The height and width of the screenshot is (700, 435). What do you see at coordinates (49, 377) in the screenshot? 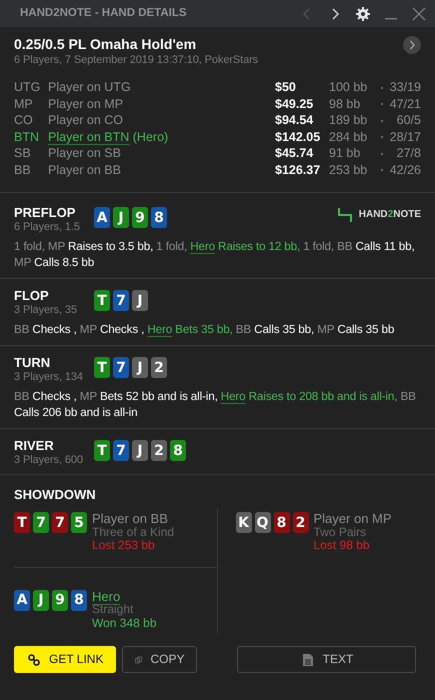
I see `street-info: 3 Players, 134` at bounding box center [49, 377].